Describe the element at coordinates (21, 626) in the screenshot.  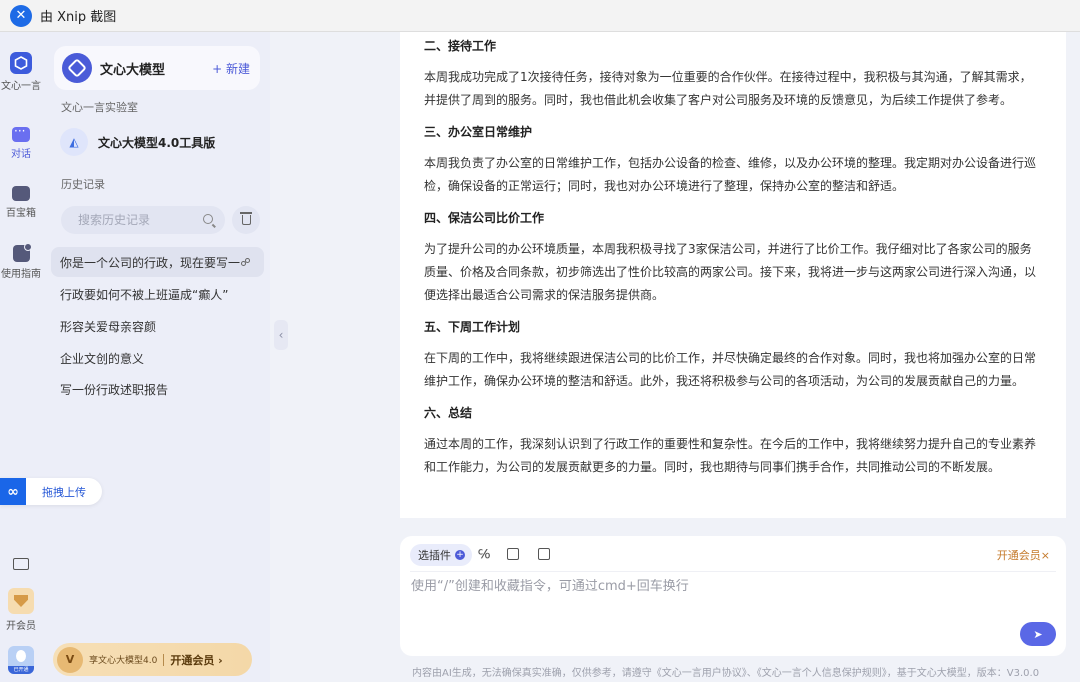
I see `vip-label: 开会员` at that location.